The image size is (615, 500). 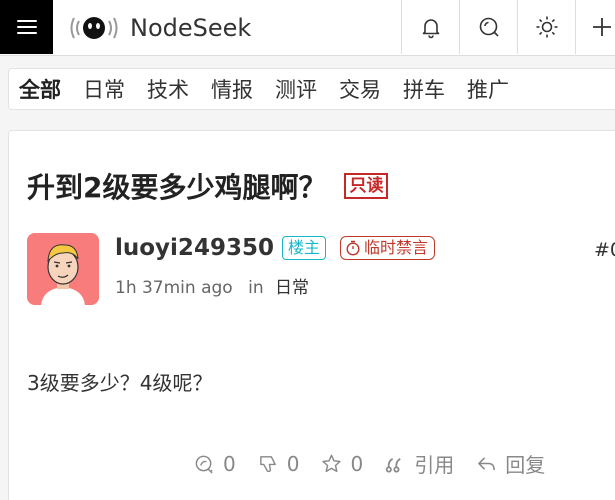 I want to click on logo-text: NodeSeek, so click(x=191, y=28).